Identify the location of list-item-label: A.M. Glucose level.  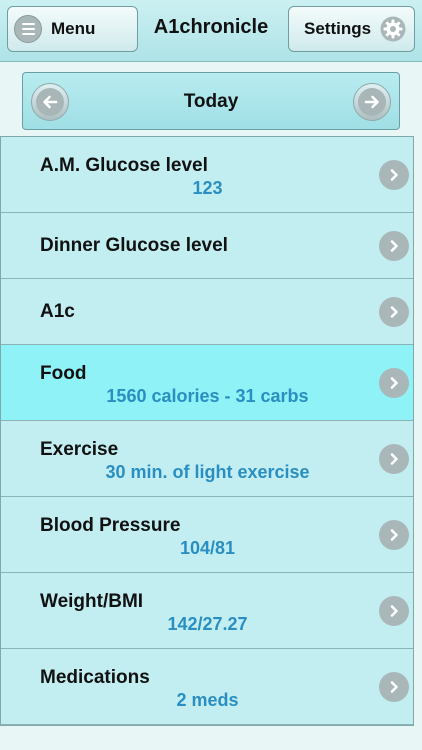
(124, 165).